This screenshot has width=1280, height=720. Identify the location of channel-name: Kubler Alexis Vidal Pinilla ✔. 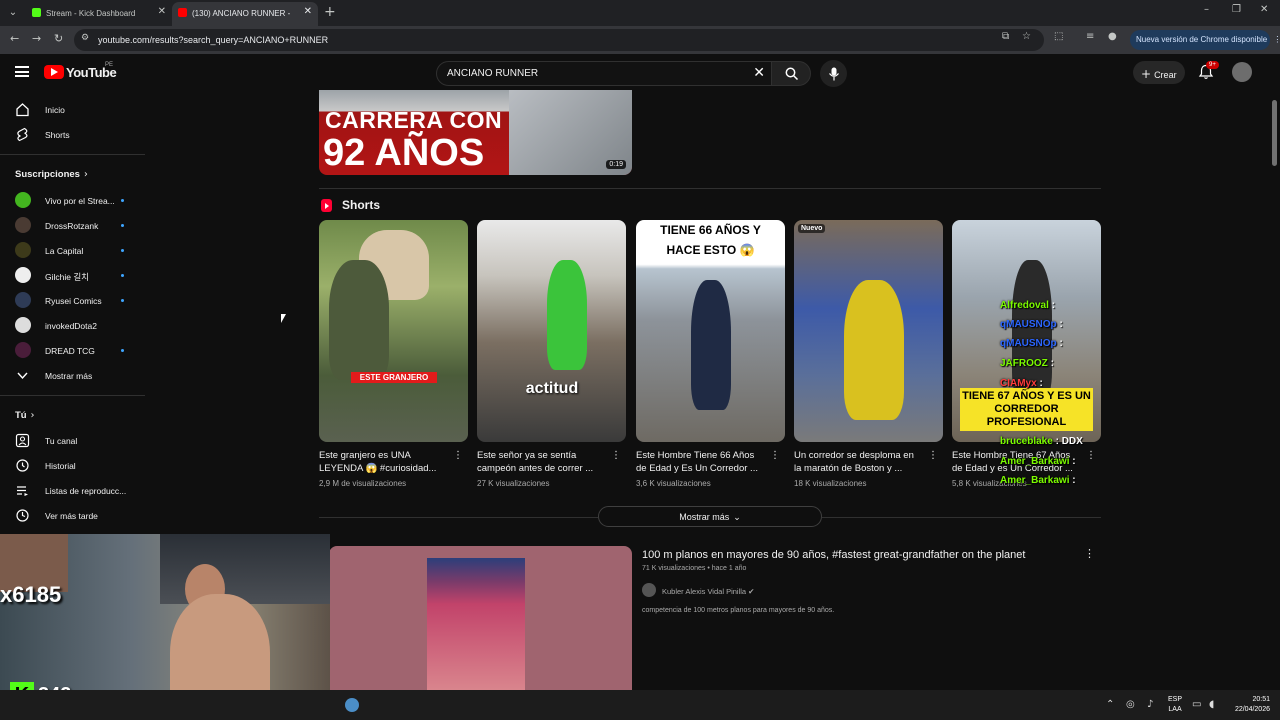
(708, 591).